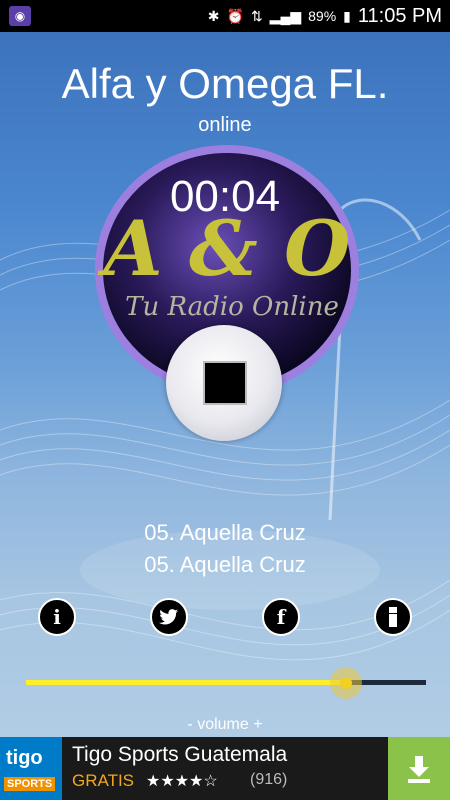 The image size is (450, 800). Describe the element at coordinates (225, 383) in the screenshot. I see `stop-icon` at that location.